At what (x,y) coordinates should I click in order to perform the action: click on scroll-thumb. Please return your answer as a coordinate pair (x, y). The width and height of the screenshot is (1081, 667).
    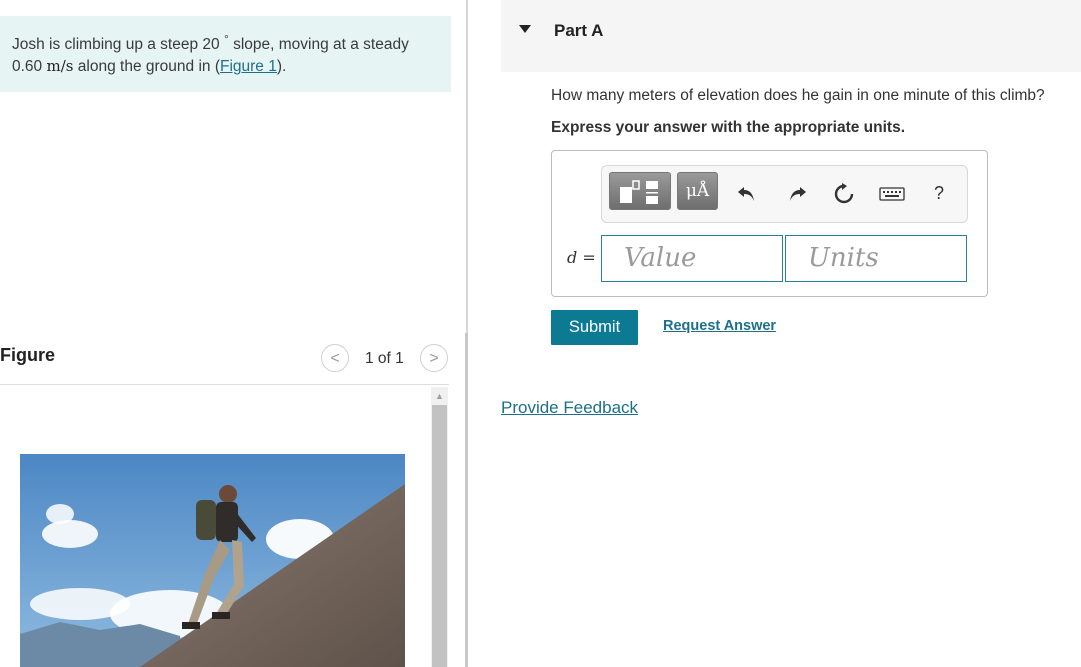
    Looking at the image, I should click on (439, 536).